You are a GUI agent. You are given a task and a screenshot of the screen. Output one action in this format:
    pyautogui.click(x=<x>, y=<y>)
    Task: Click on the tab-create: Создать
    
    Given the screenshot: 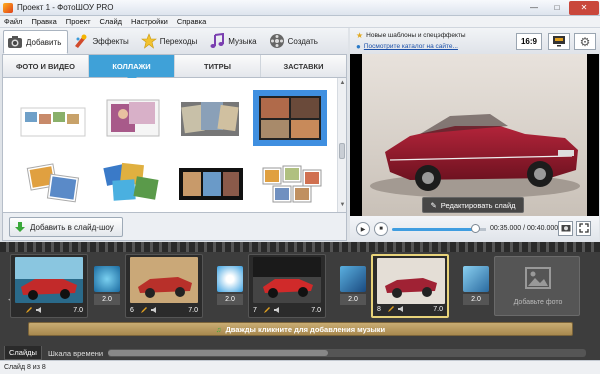 What is the action you would take?
    pyautogui.click(x=295, y=41)
    